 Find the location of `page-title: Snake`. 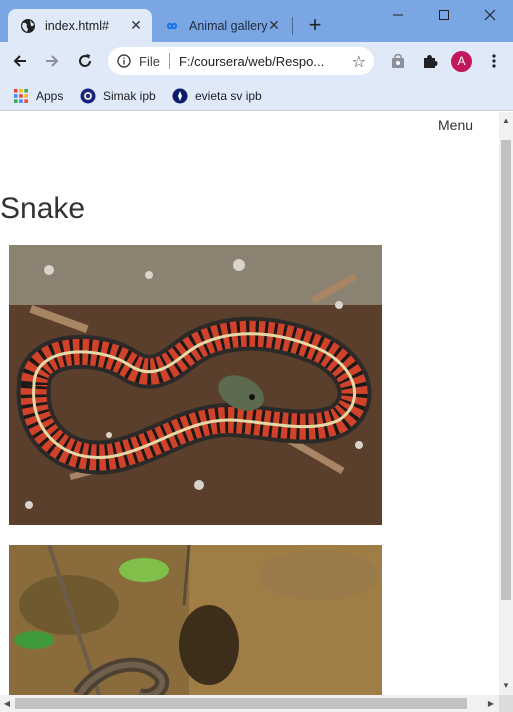

page-title: Snake is located at coordinates (43, 208).